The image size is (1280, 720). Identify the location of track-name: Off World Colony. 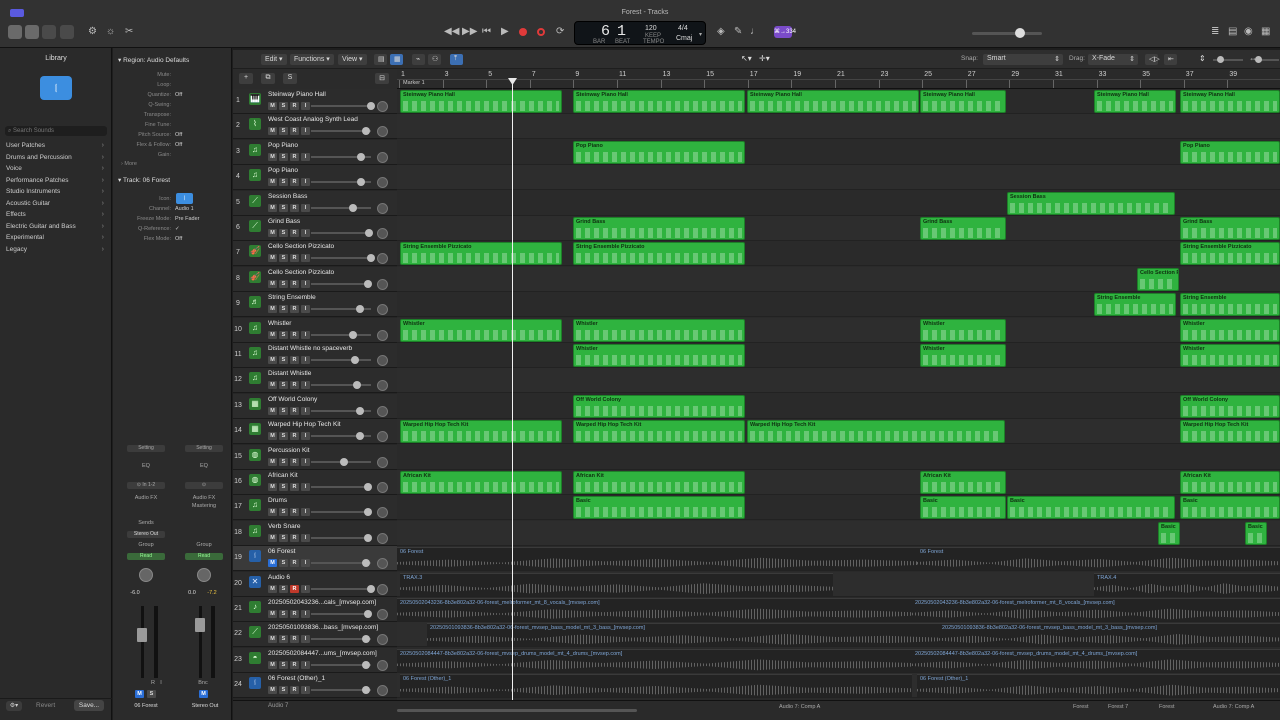
(331, 399).